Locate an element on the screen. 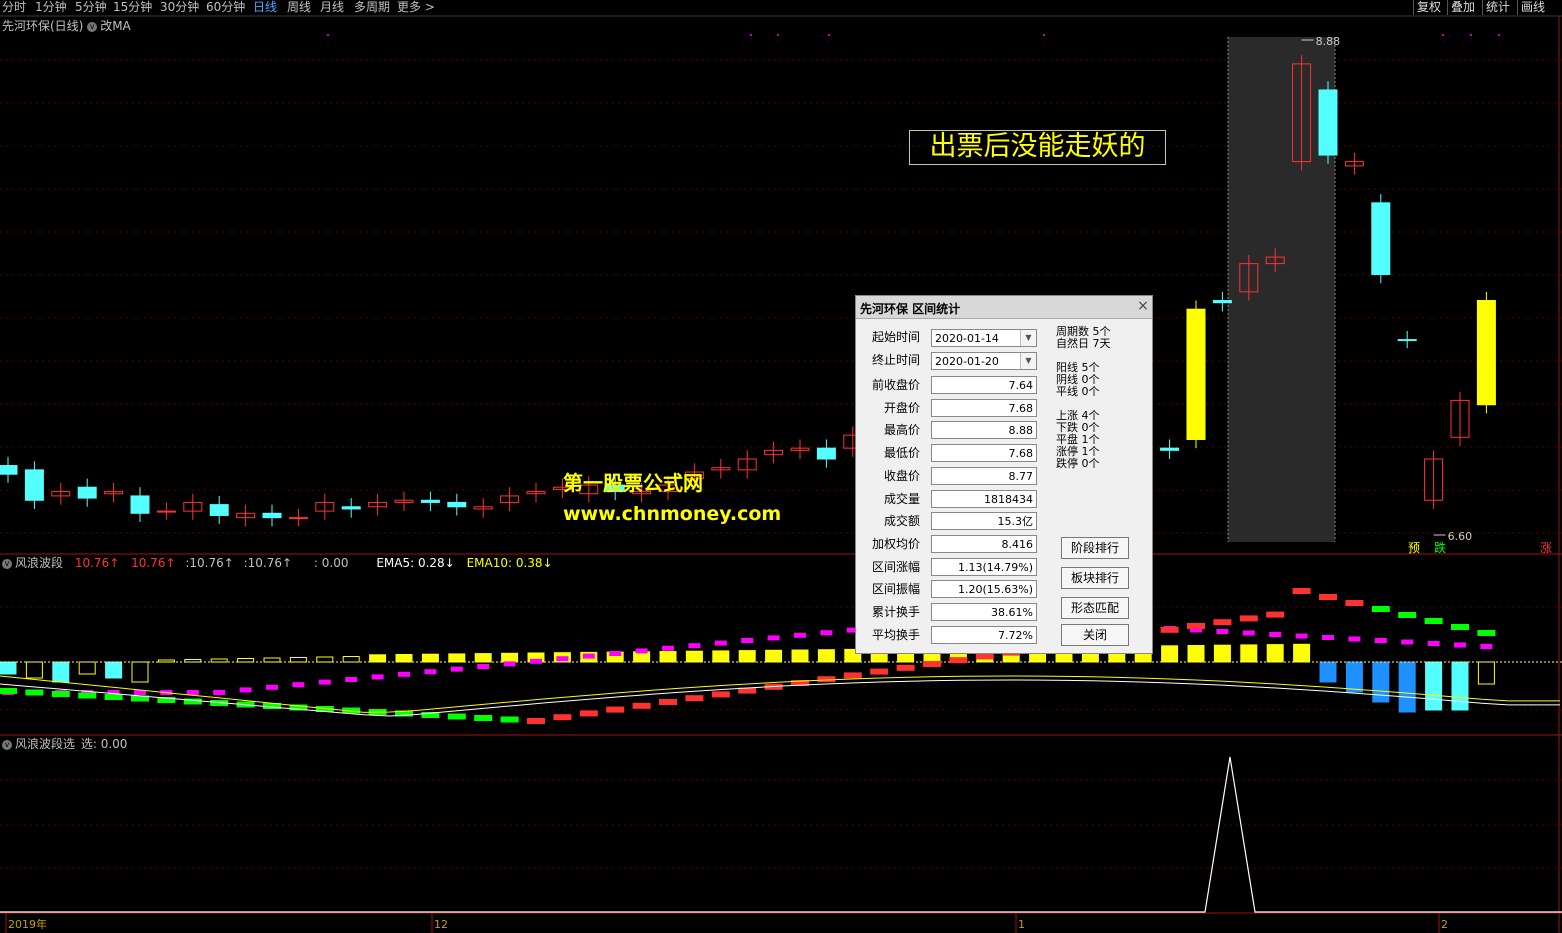 Image resolution: width=1562 pixels, height=933 pixels. field-value-2: 8.88 is located at coordinates (984, 430).